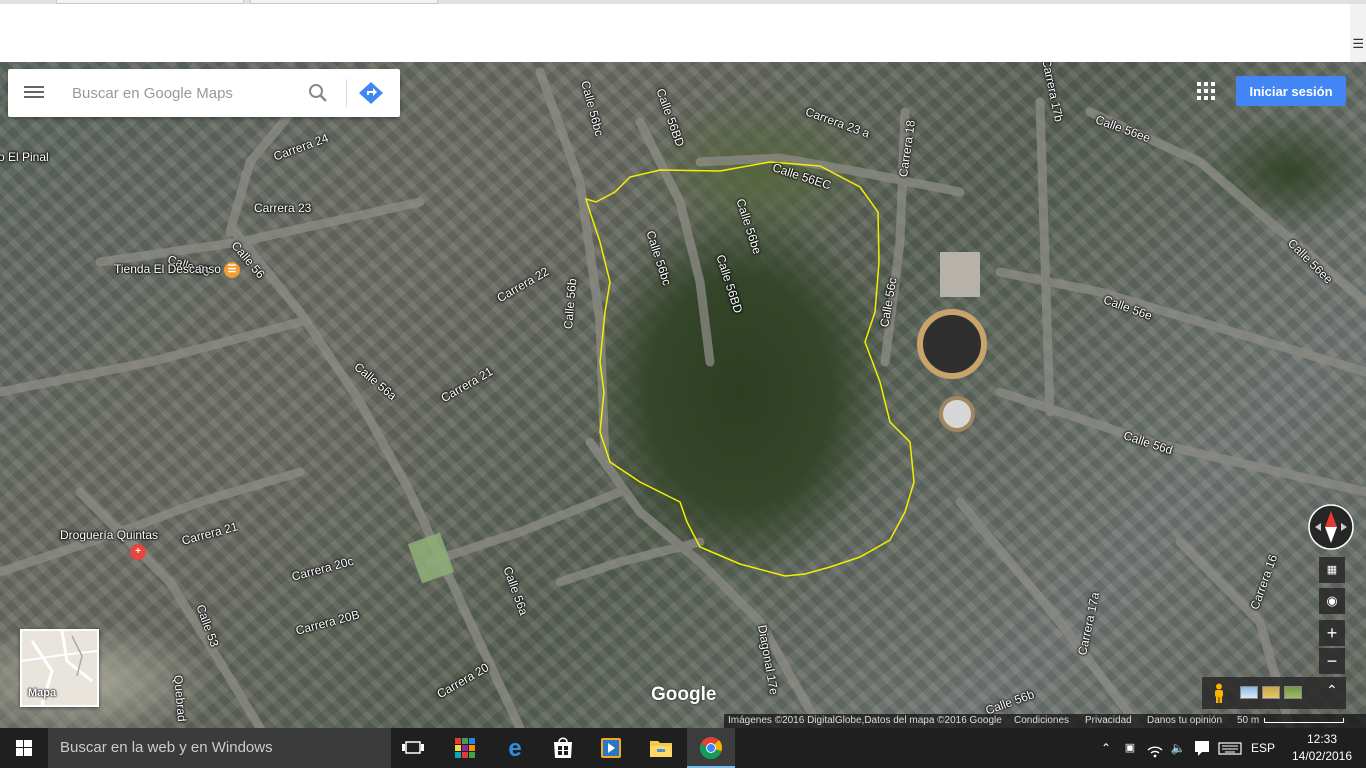 The width and height of the screenshot is (1366, 768). Describe the element at coordinates (283, 208) in the screenshot. I see `map-label: Carrera 23` at that location.